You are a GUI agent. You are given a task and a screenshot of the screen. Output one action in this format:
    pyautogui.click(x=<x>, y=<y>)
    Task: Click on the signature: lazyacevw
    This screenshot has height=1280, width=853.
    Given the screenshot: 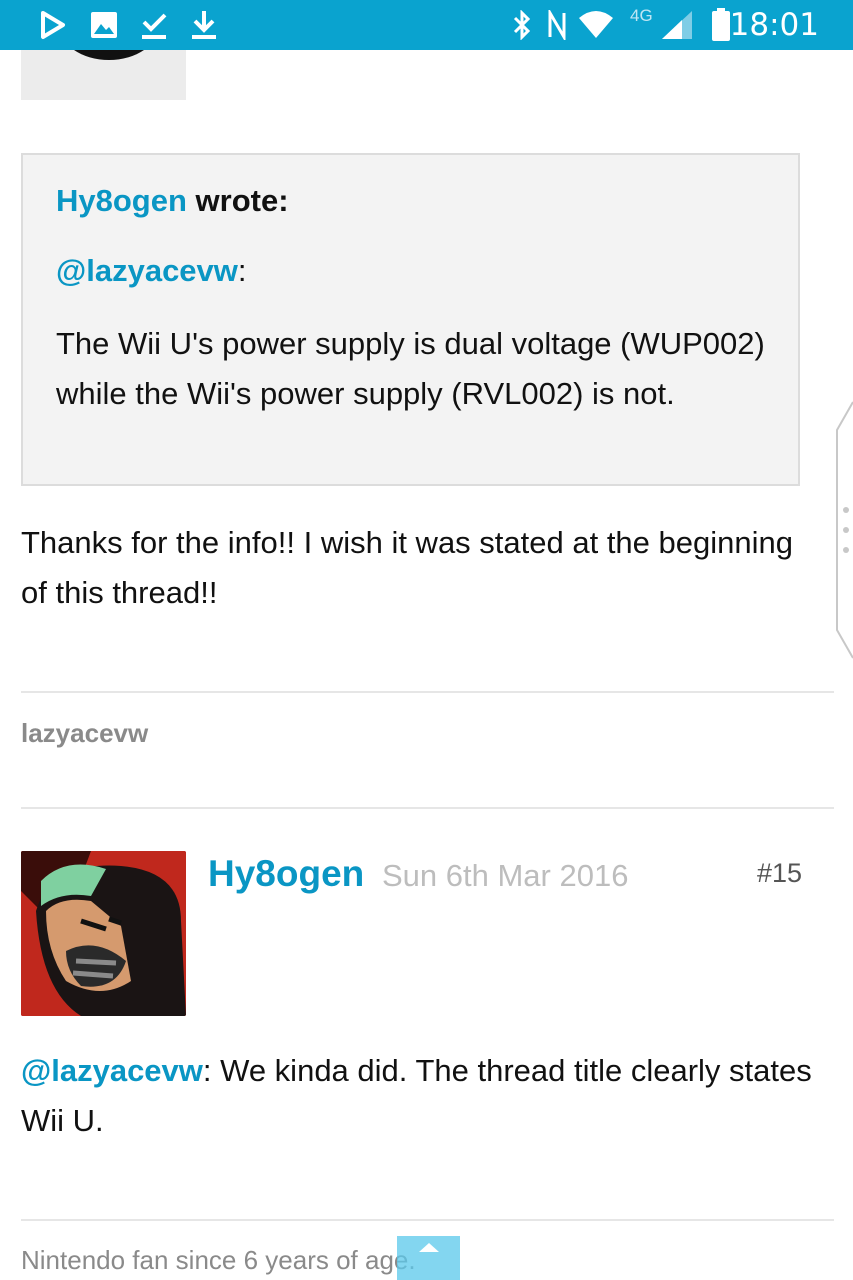 What is the action you would take?
    pyautogui.click(x=85, y=733)
    